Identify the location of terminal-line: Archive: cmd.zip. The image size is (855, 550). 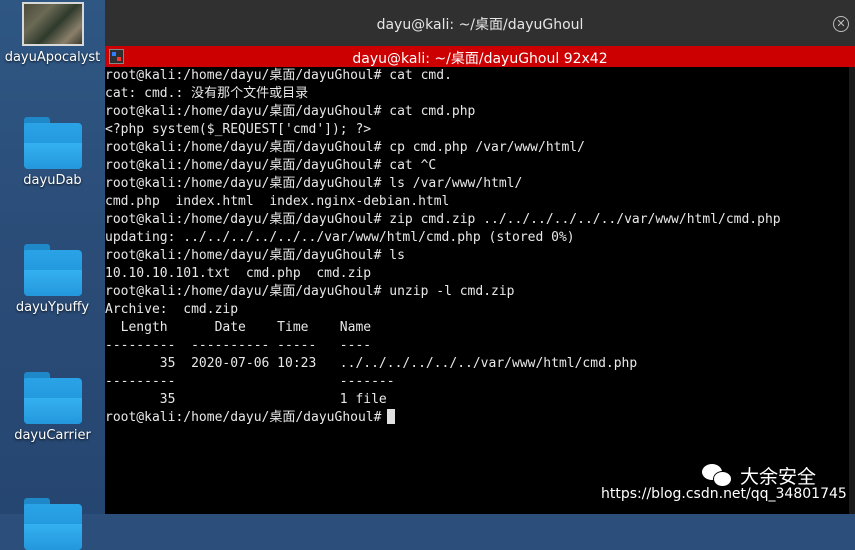
(172, 309).